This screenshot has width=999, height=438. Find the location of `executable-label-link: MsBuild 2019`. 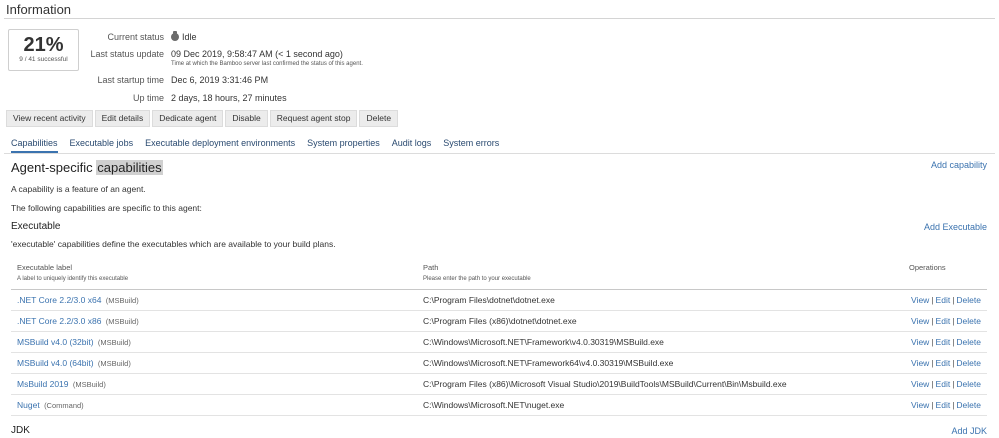

executable-label-link: MsBuild 2019 is located at coordinates (43, 384).